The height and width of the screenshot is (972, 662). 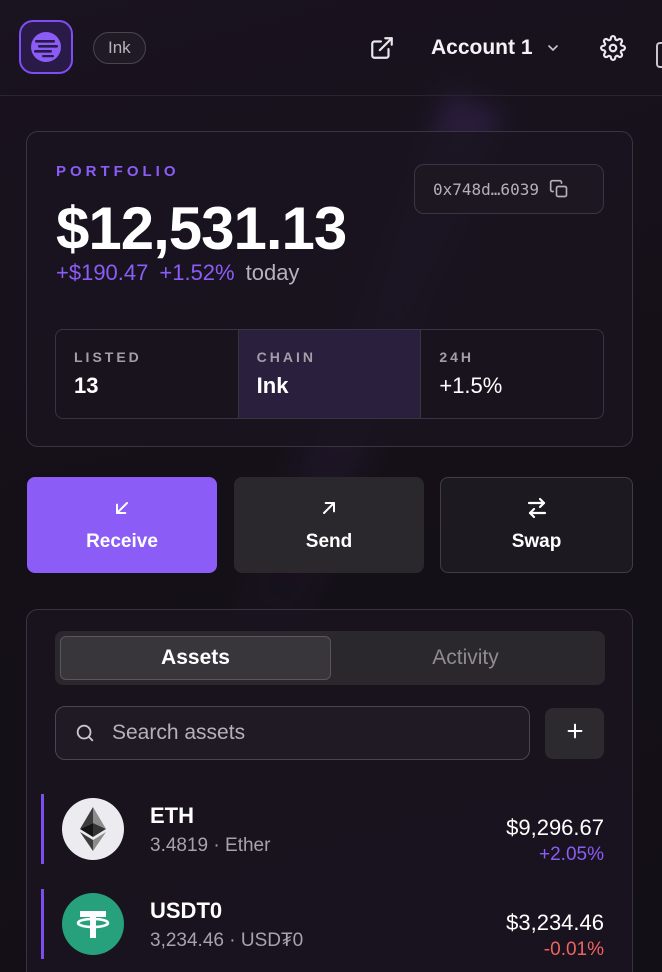 I want to click on header: Ink Account 1, so click(x=331, y=48).